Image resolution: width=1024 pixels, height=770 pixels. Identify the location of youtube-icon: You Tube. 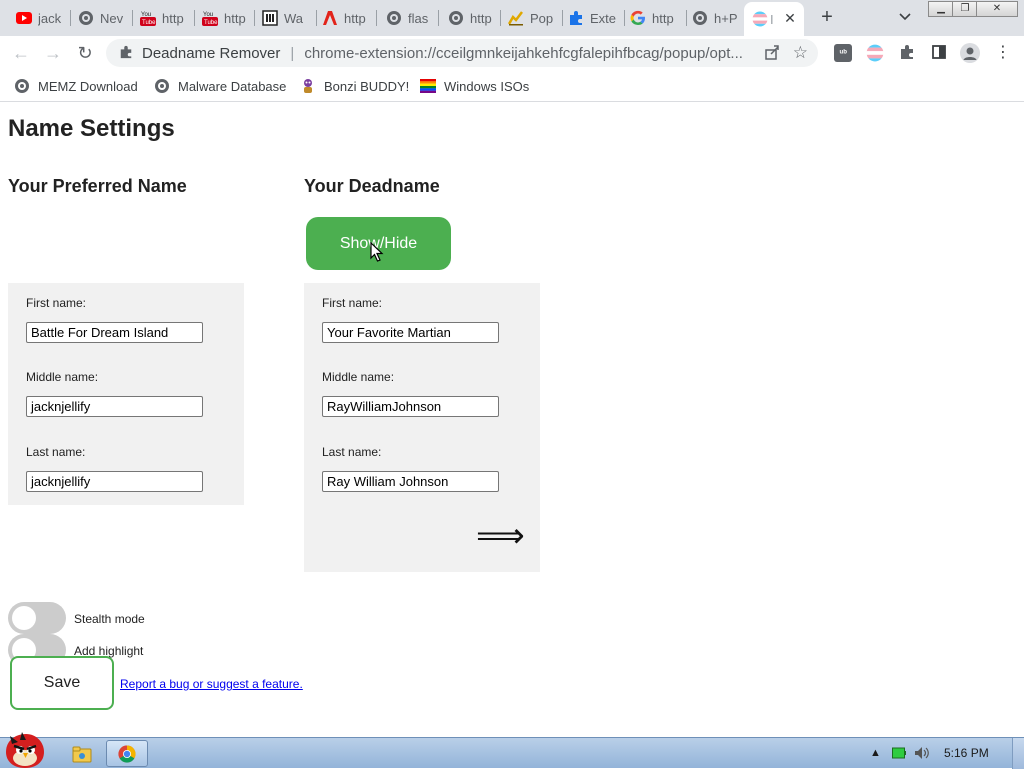
(148, 18).